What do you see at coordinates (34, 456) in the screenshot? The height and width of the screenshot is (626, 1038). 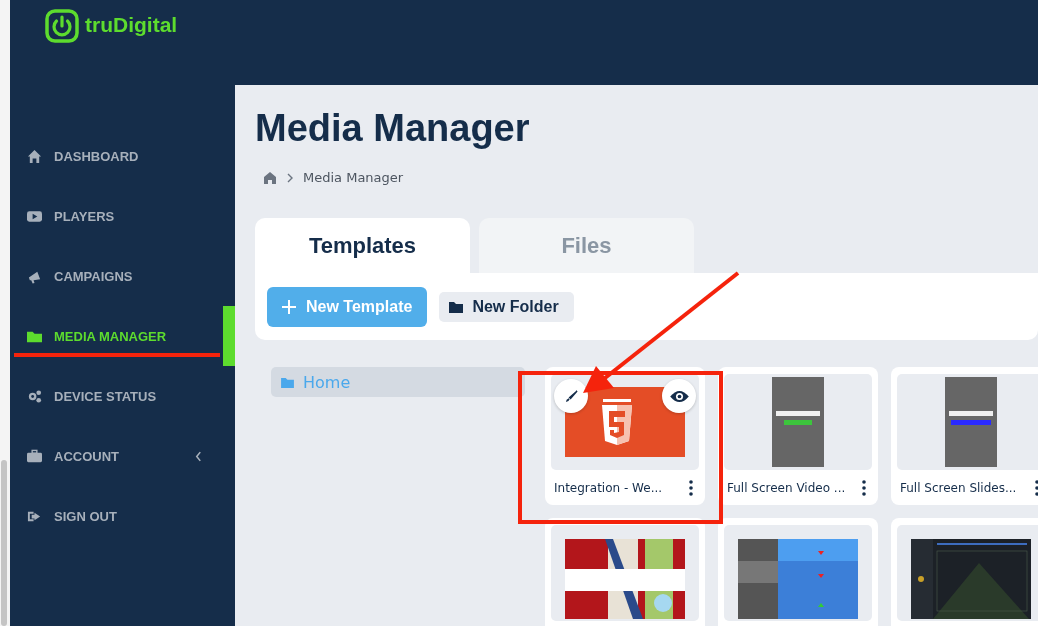 I see `briefcase-icon` at bounding box center [34, 456].